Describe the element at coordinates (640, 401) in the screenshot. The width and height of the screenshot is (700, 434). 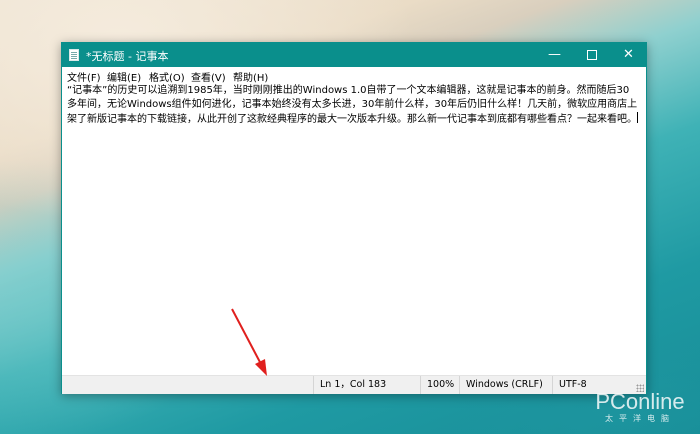
I see `watermark-brand: PConline` at that location.